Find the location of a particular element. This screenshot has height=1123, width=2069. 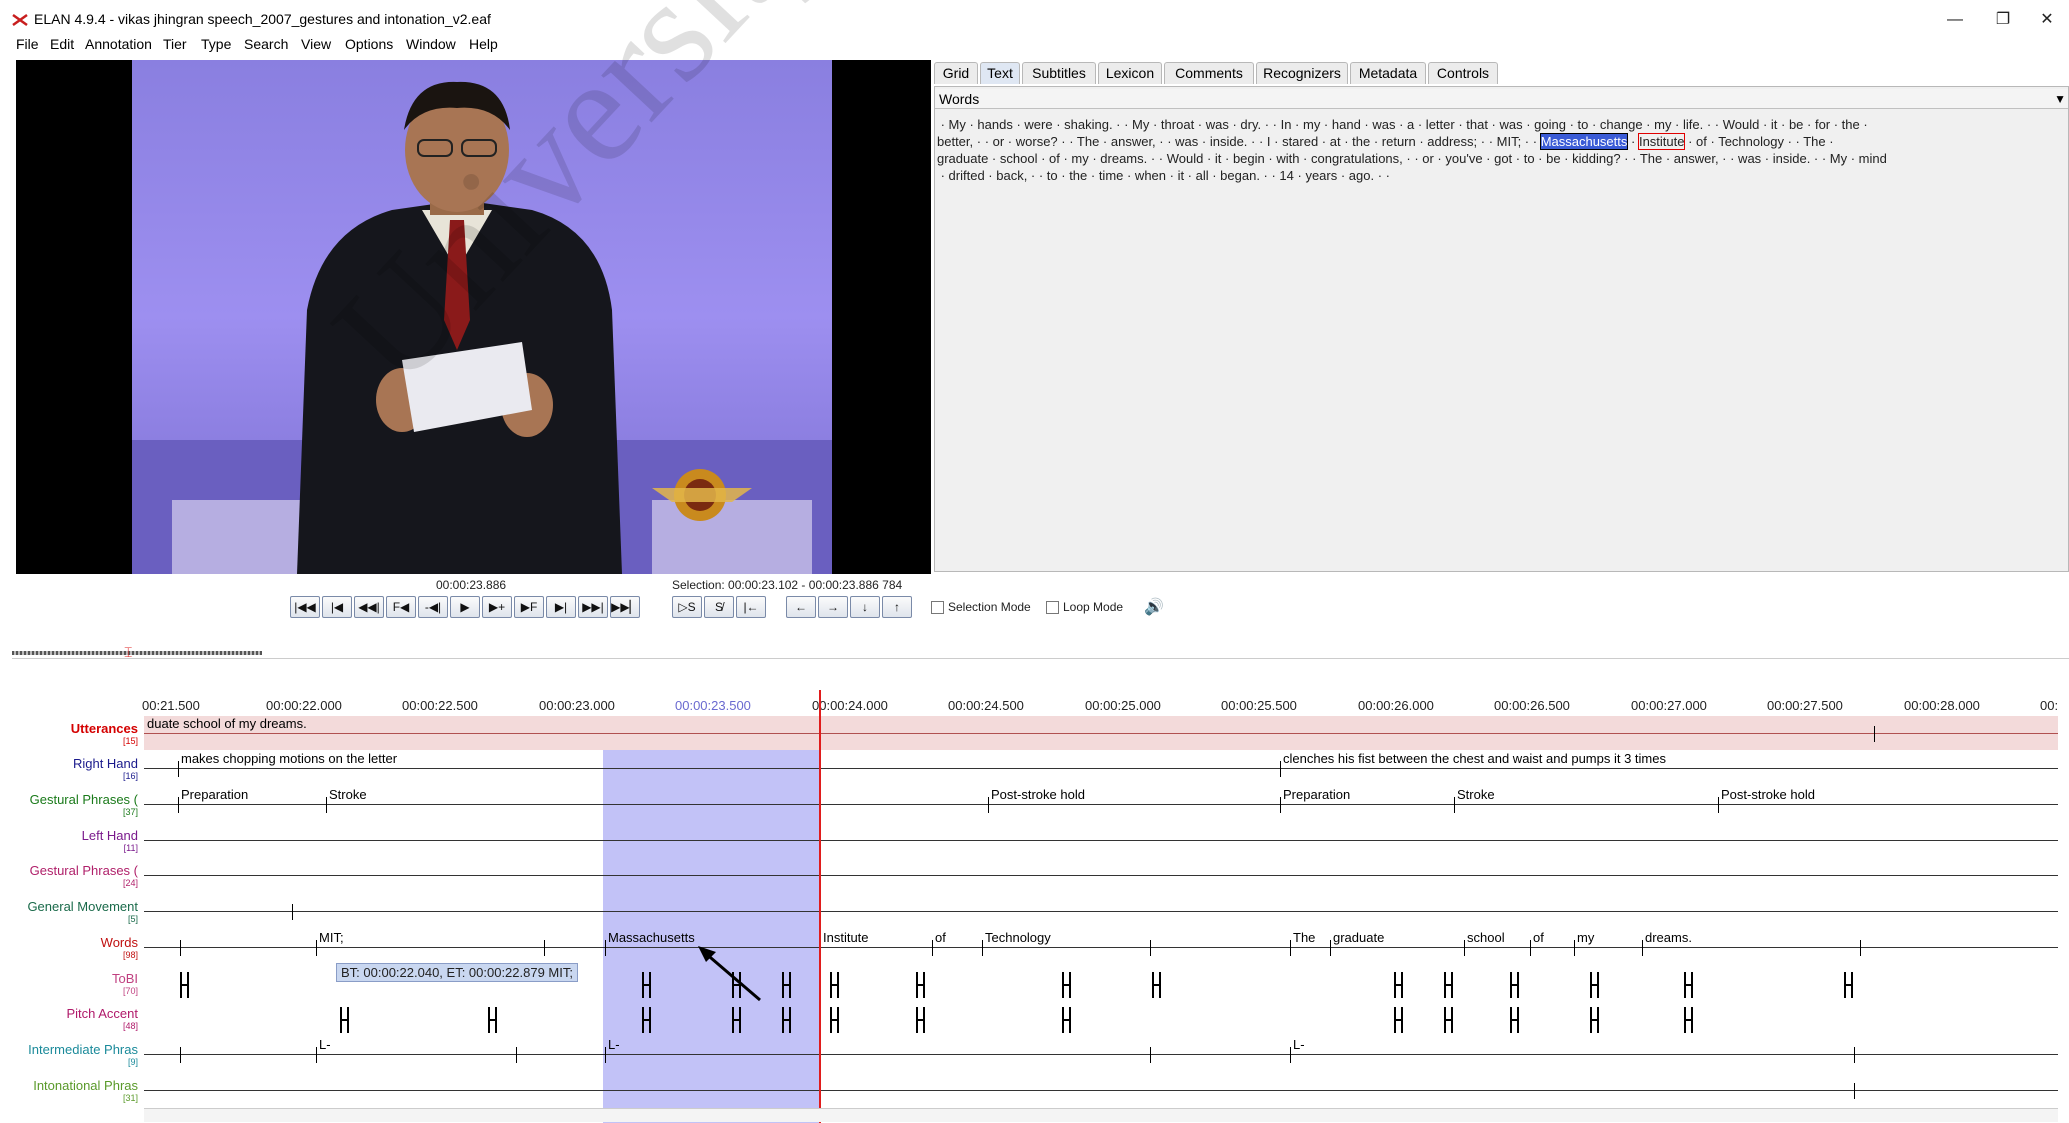

tier-row-intermediate-phrase: L- L- L- is located at coordinates (1101, 1054).